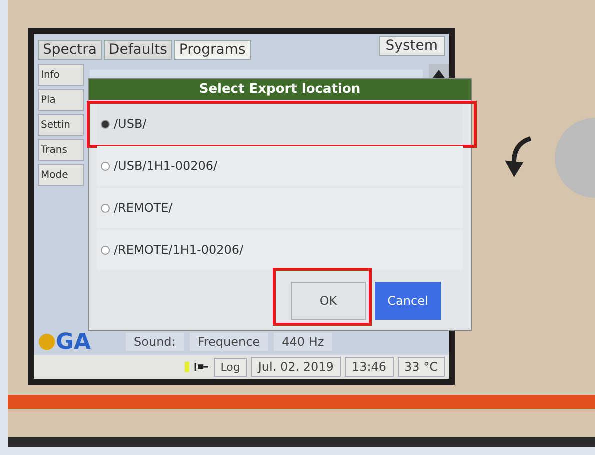 This screenshot has height=455, width=595. Describe the element at coordinates (408, 301) in the screenshot. I see `dialog-button: Cancel` at that location.